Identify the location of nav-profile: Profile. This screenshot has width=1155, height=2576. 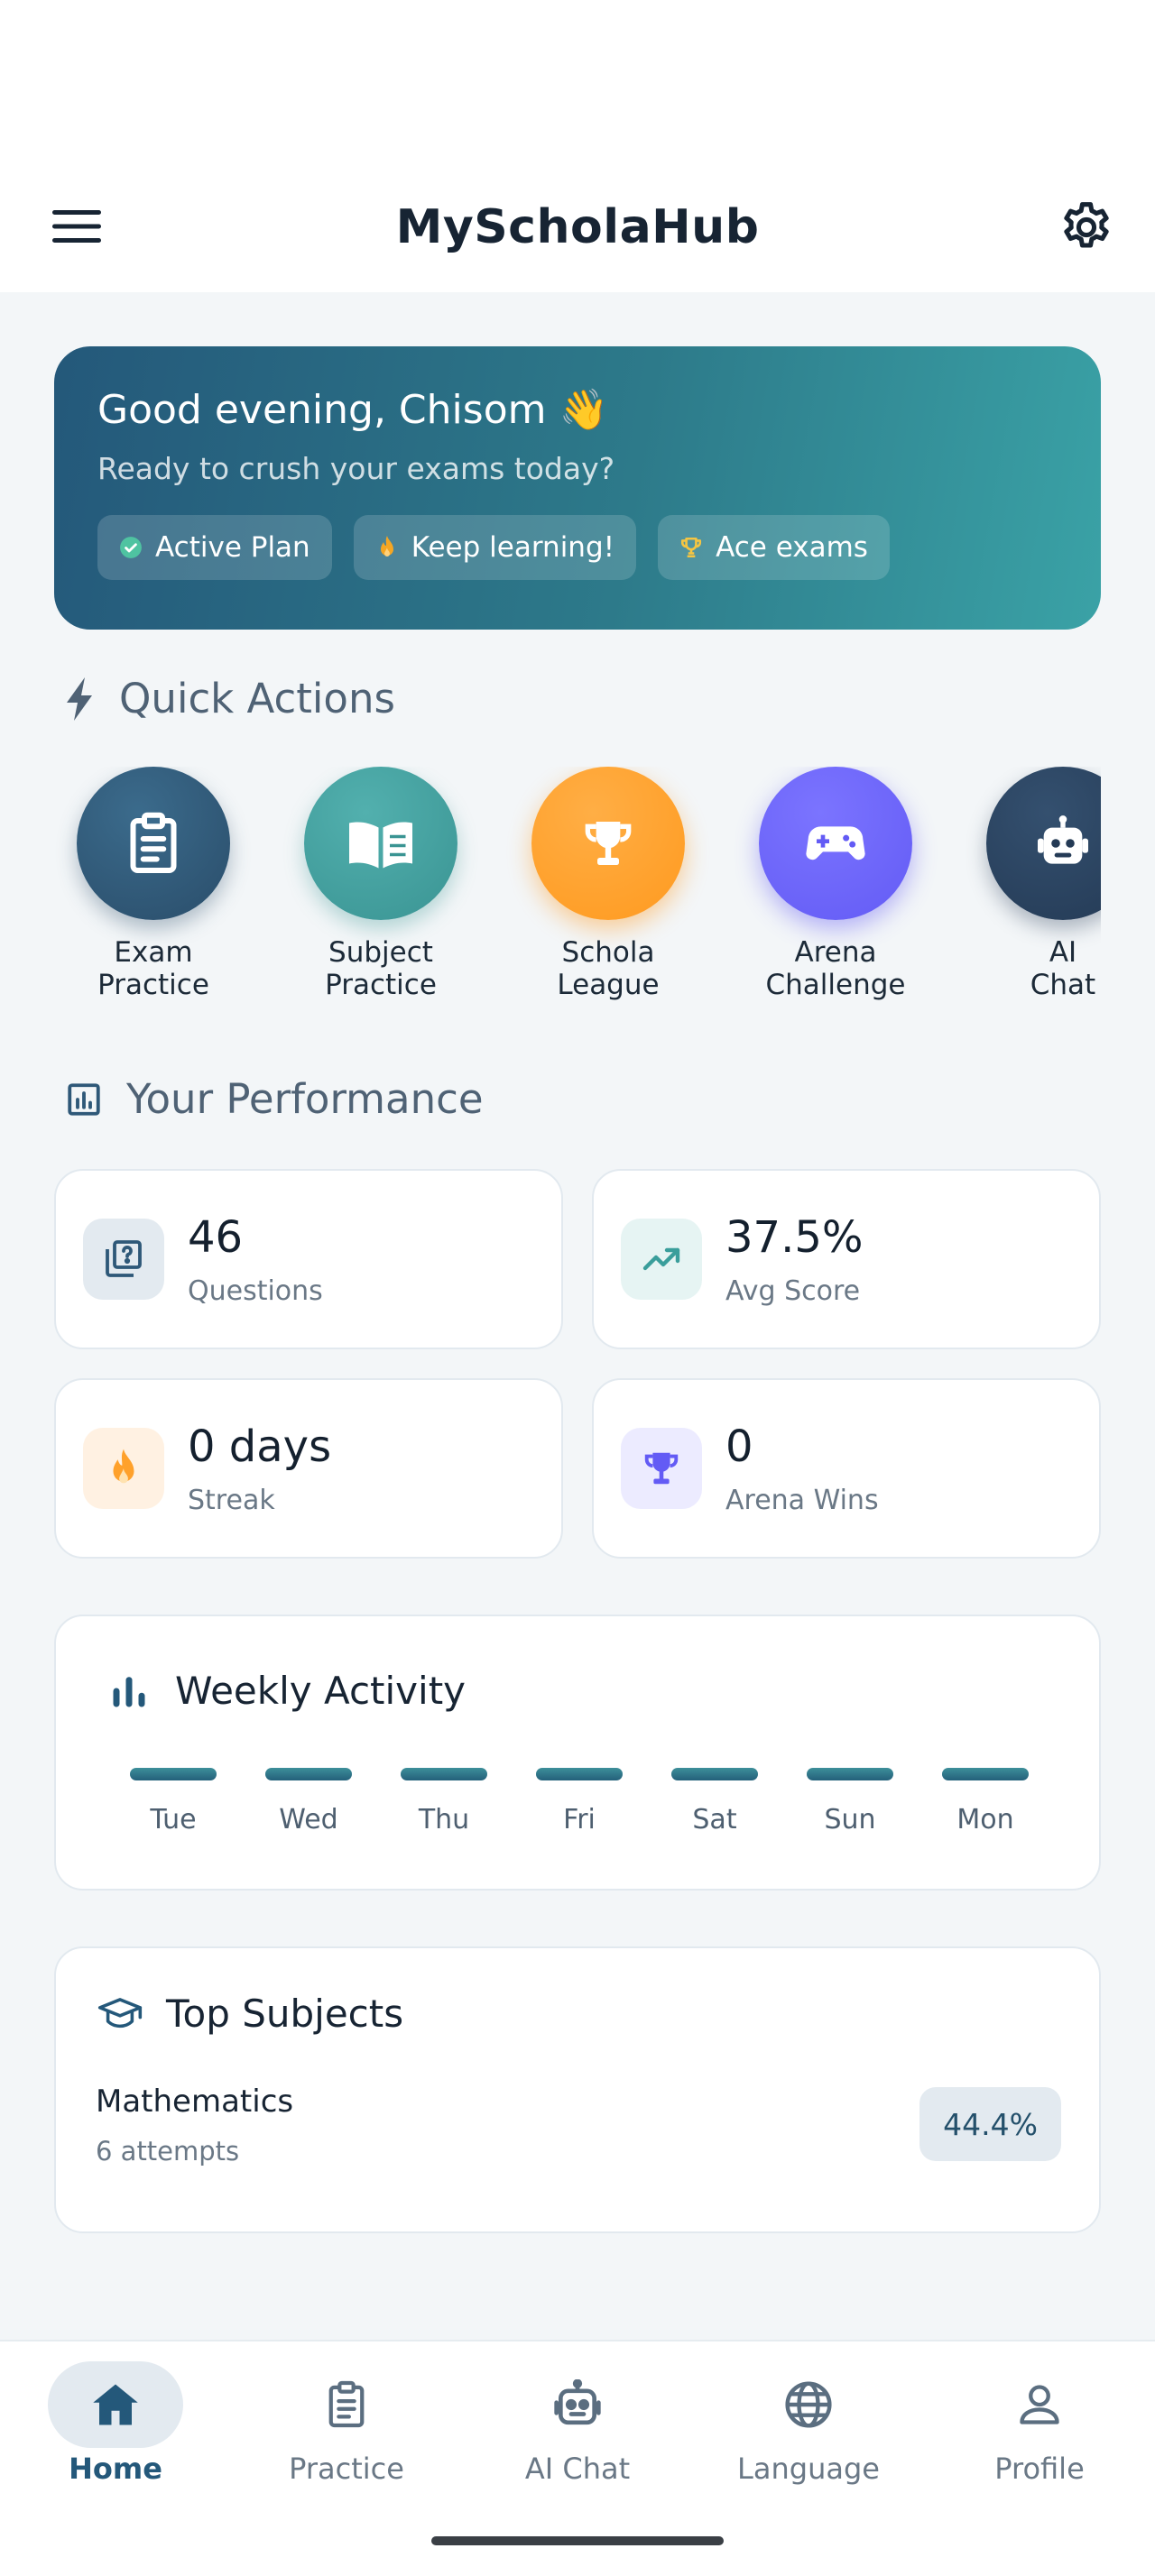
(1039, 2424).